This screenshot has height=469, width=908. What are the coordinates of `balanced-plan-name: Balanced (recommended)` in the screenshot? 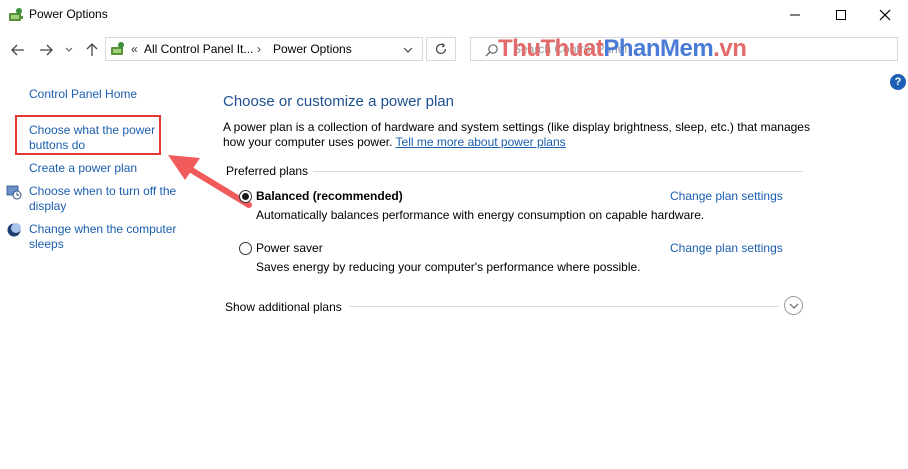 It's located at (329, 196).